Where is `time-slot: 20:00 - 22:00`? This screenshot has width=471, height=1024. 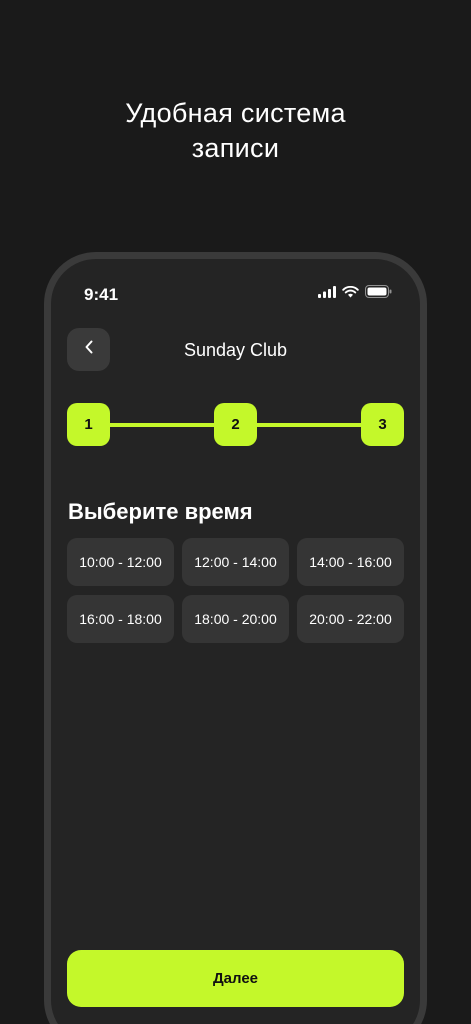
time-slot: 20:00 - 22:00 is located at coordinates (350, 619).